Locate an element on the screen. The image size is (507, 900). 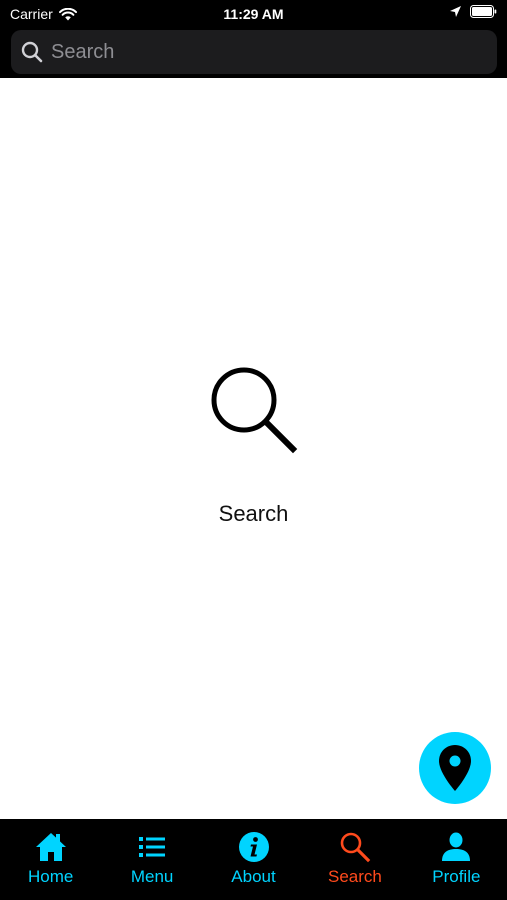
status-bar: Carrier 11:29 AM is located at coordinates (253, 14).